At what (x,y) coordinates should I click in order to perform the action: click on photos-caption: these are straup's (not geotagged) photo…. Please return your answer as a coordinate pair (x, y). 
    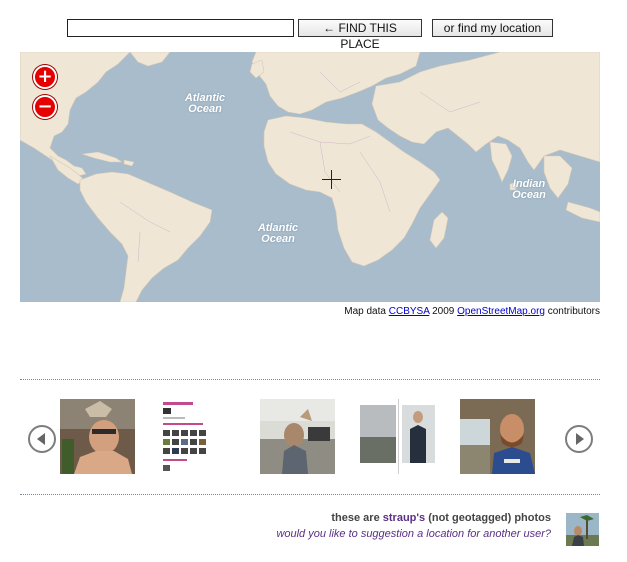
    Looking at the image, I should click on (441, 518).